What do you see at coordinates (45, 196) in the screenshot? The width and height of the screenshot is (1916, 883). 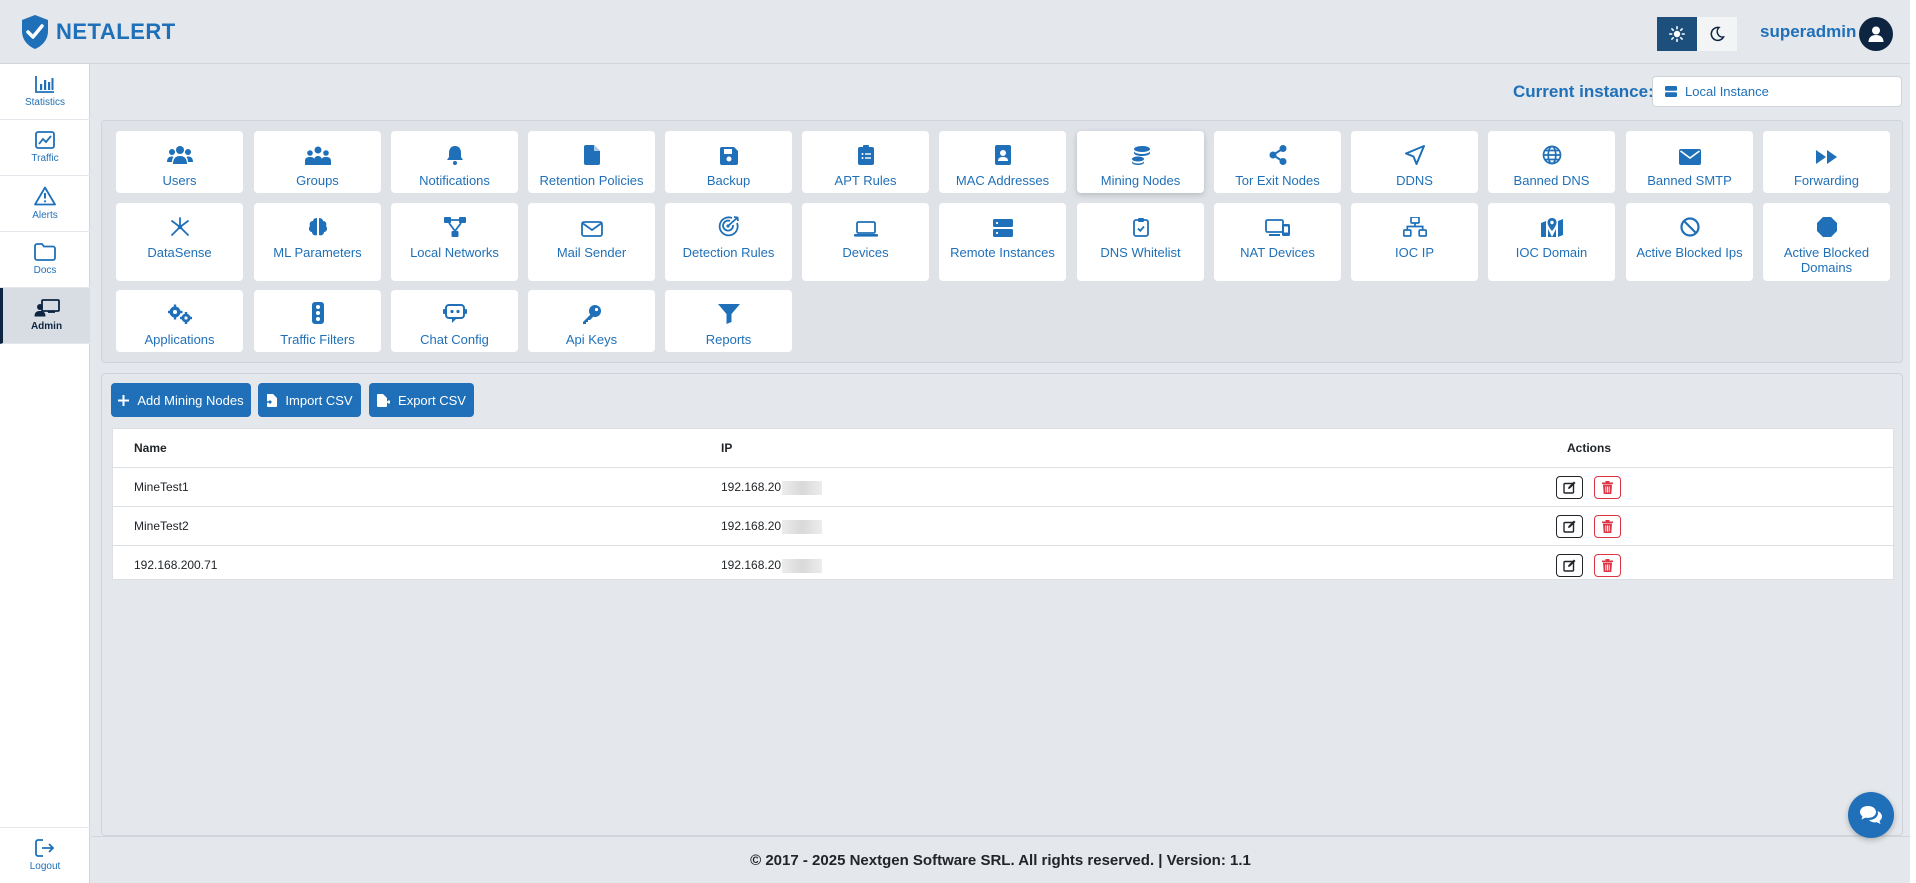 I see `warning-icon` at bounding box center [45, 196].